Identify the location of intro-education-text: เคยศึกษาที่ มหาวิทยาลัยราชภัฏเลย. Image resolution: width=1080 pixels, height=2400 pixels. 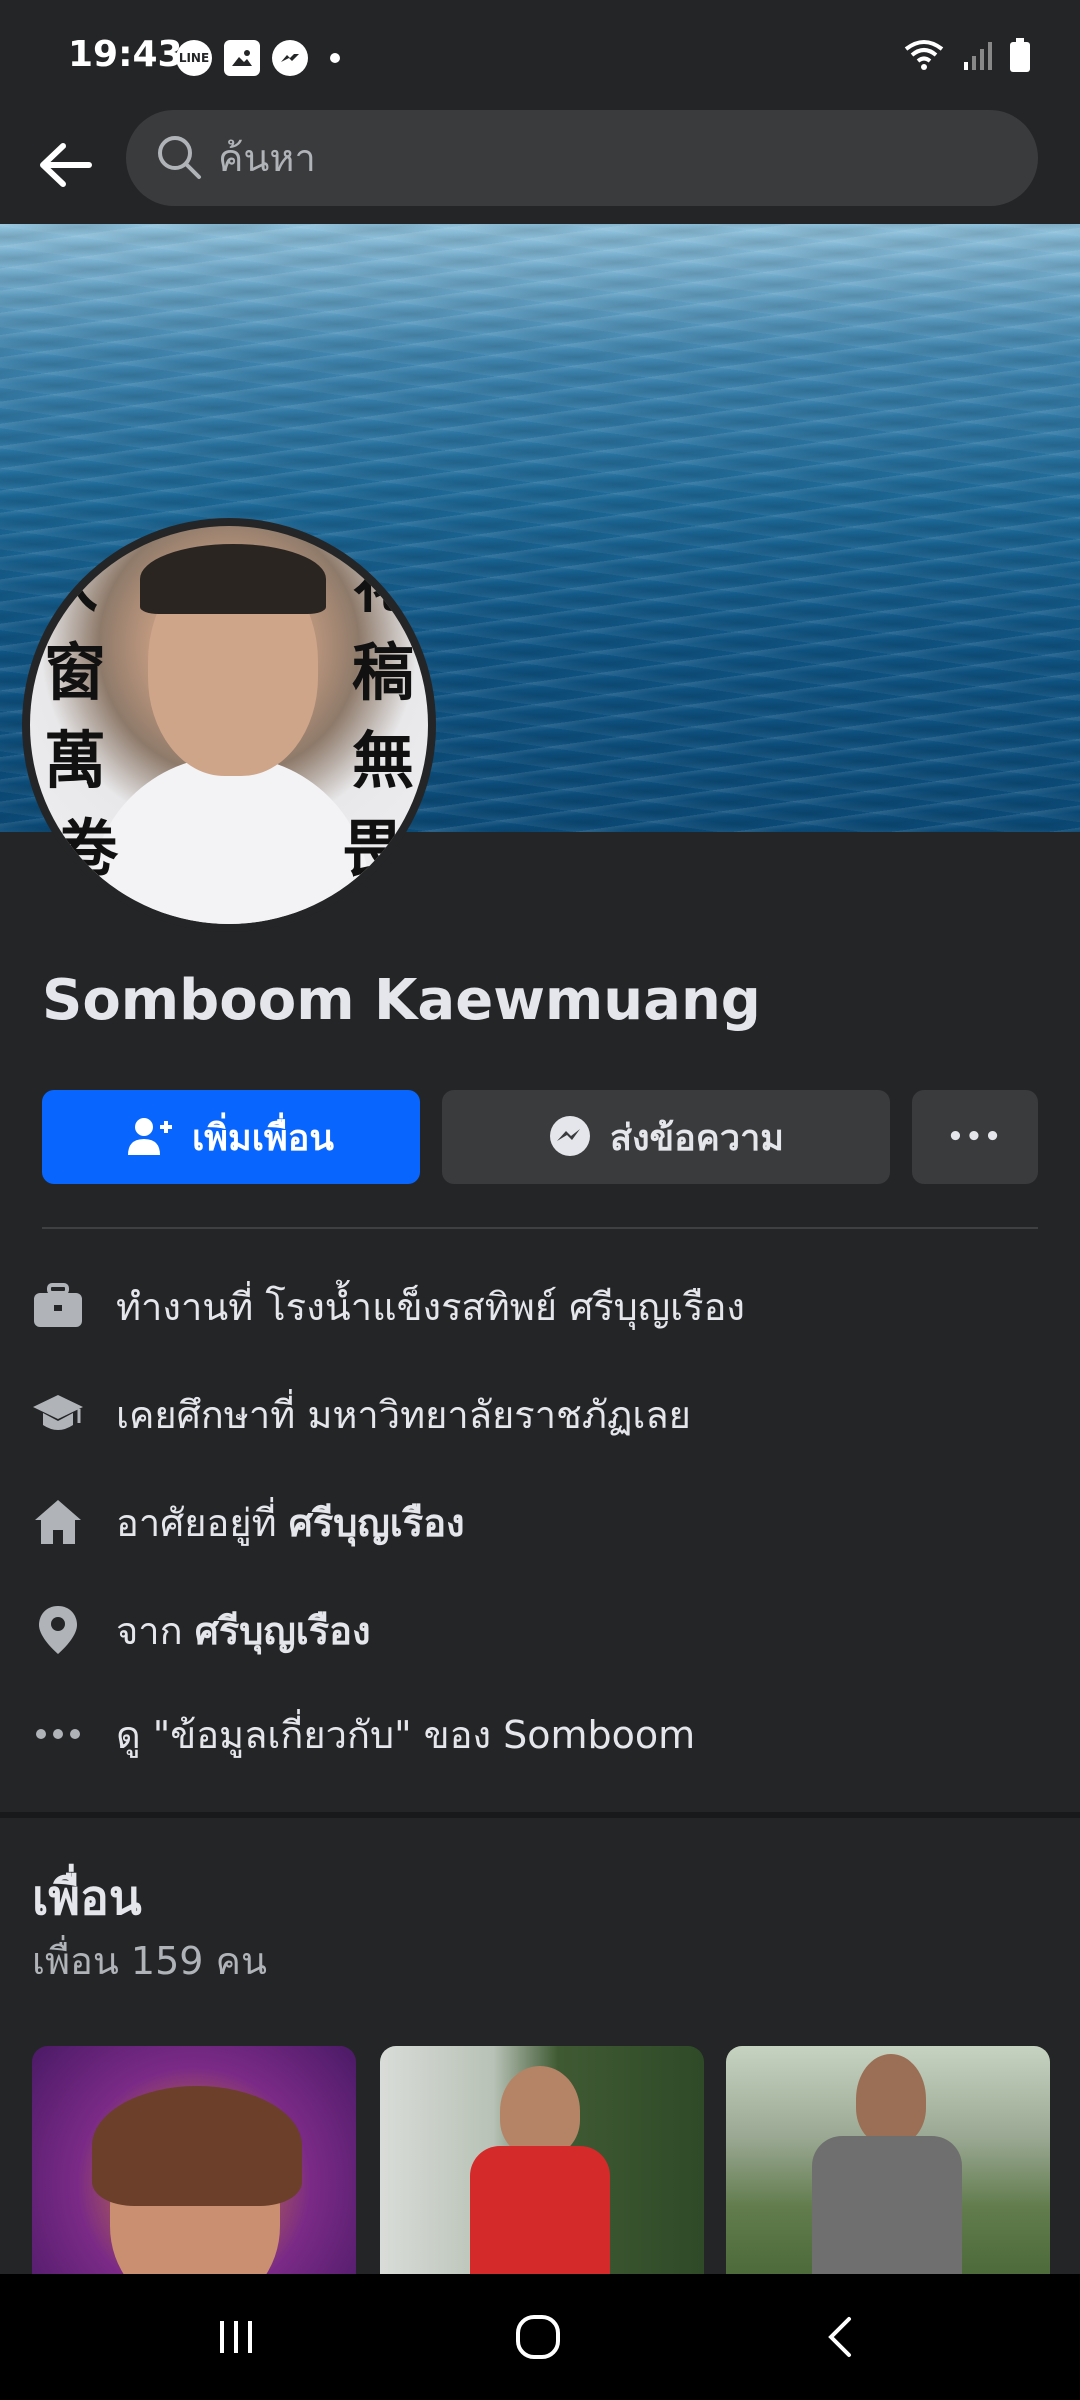
(403, 1414).